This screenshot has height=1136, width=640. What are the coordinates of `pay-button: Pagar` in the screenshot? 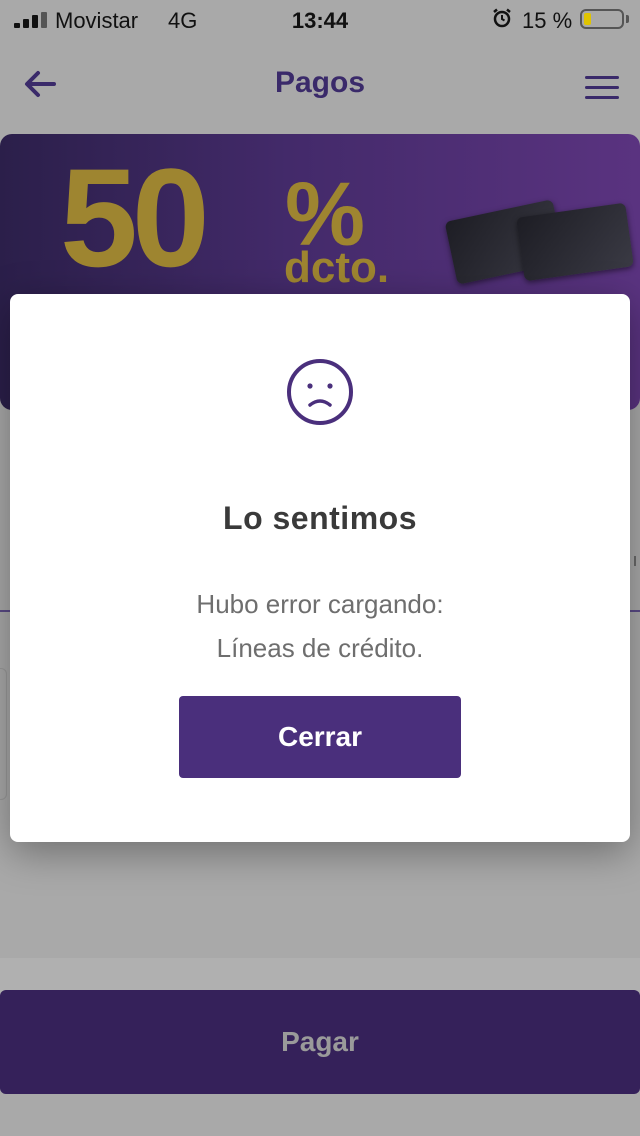 It's located at (320, 1042).